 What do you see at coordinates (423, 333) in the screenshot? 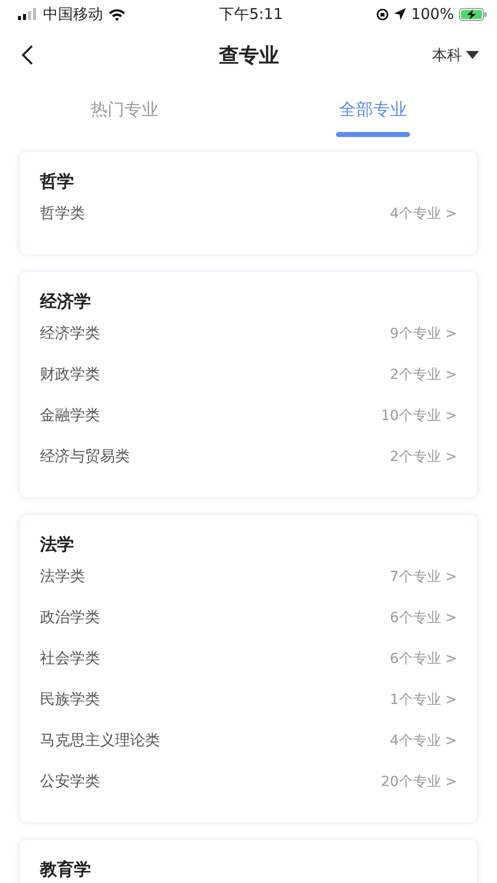
I see `major-count-link: 9个专业 >` at bounding box center [423, 333].